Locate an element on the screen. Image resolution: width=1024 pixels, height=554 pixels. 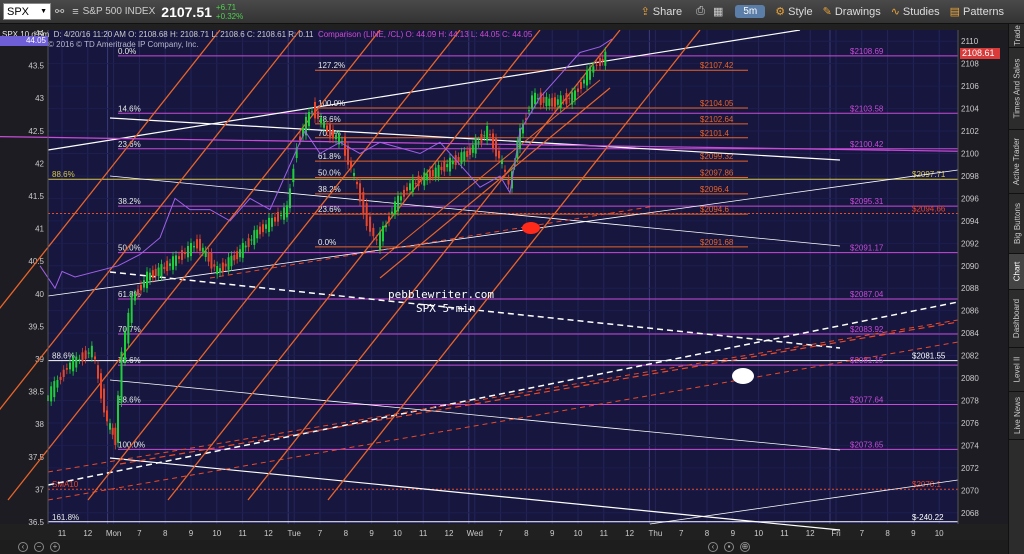
y-tick-label: 2088 is located at coordinates (970, 288).